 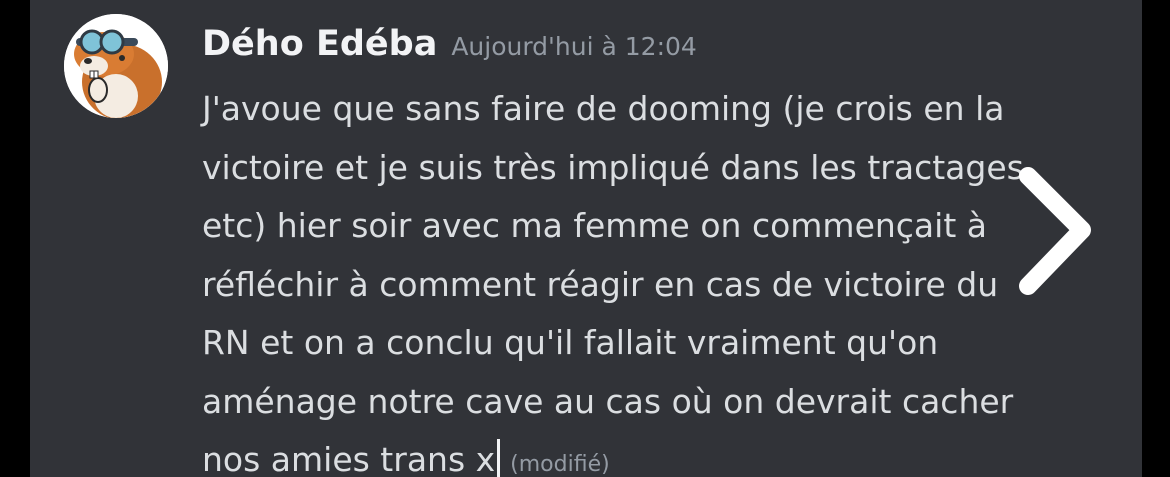 I want to click on beaver-avatar-icon, so click(x=116, y=66).